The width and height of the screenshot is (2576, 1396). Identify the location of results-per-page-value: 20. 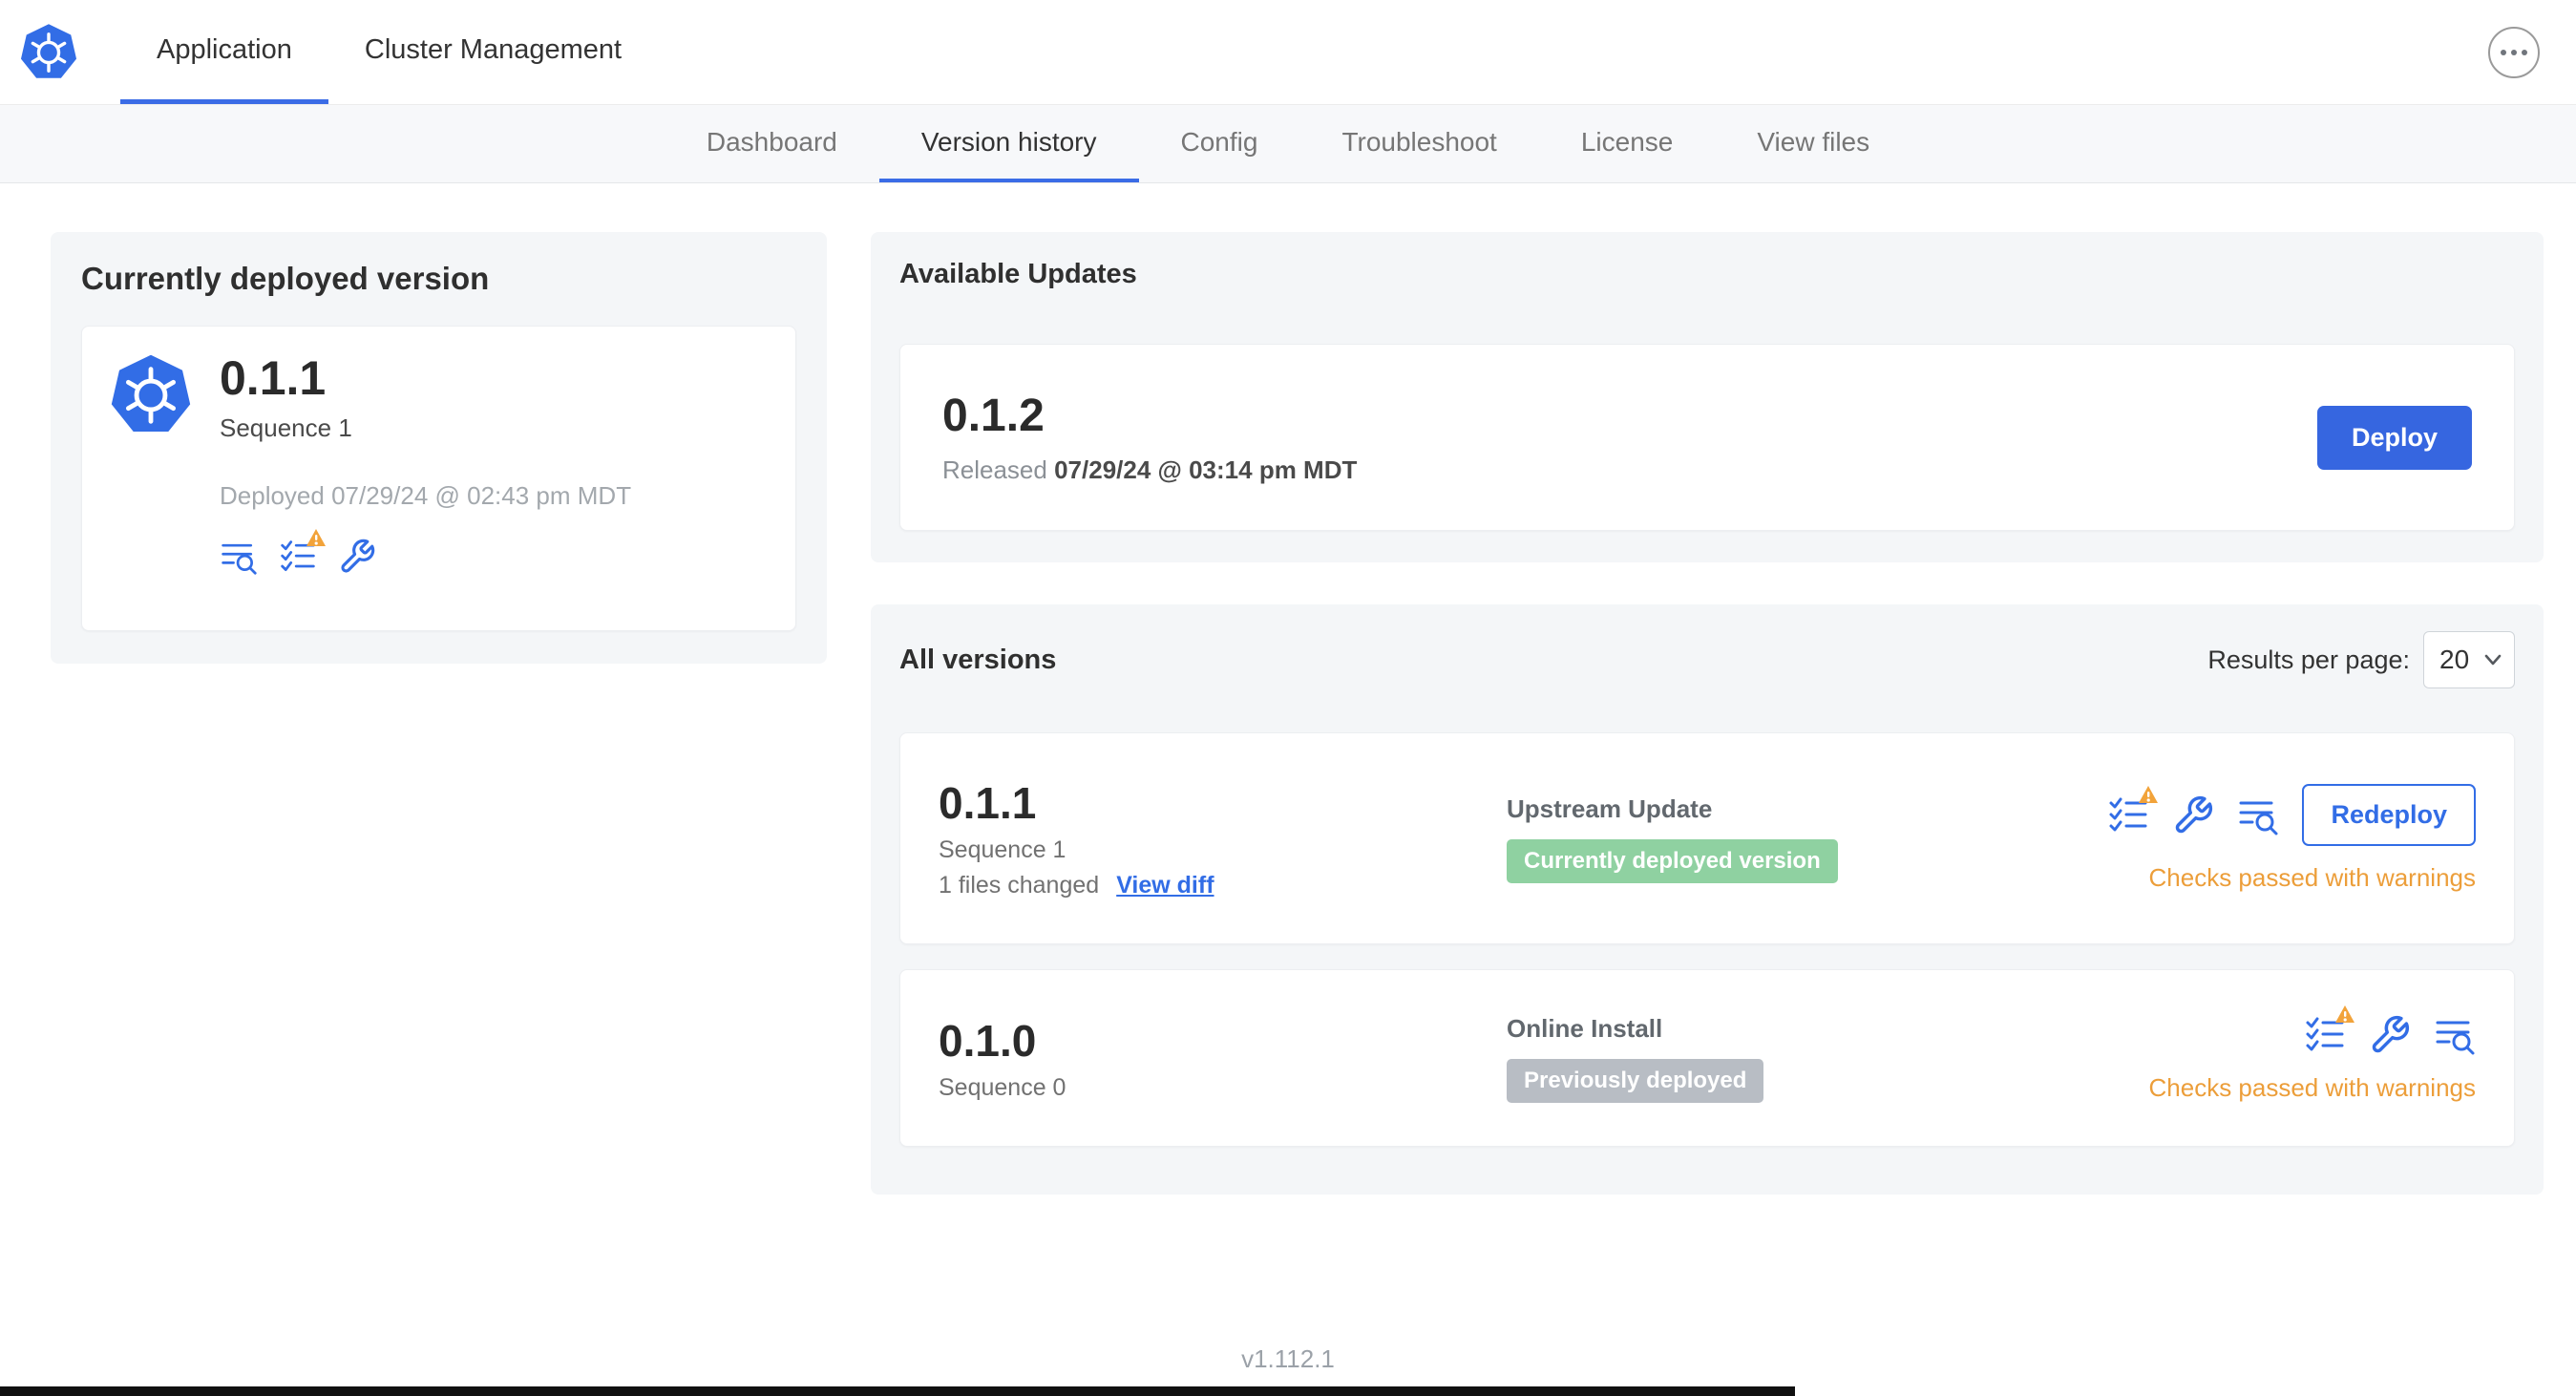
(2454, 659).